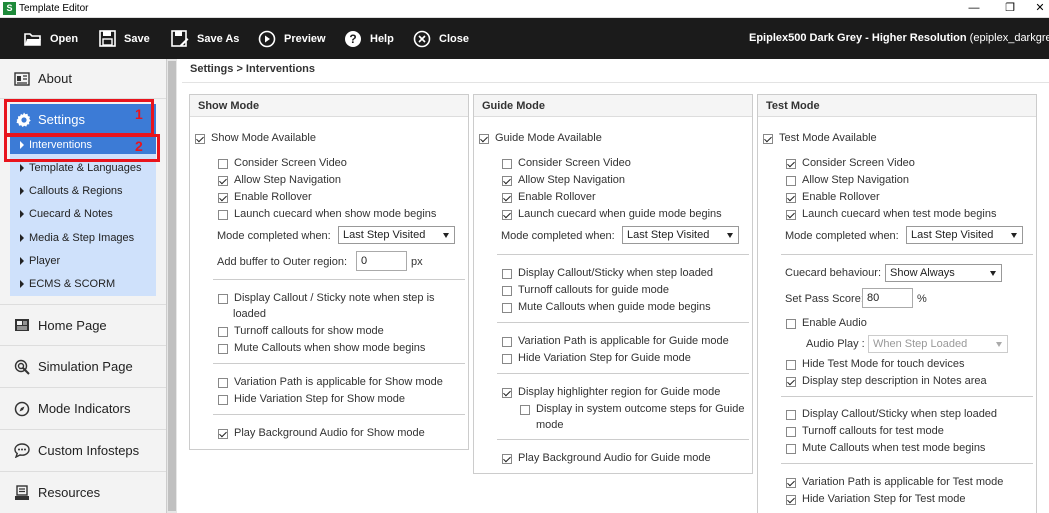 The width and height of the screenshot is (1049, 513). What do you see at coordinates (596, 358) in the screenshot?
I see `guide-hide-variation: Hide Variation Step for Guide mode` at bounding box center [596, 358].